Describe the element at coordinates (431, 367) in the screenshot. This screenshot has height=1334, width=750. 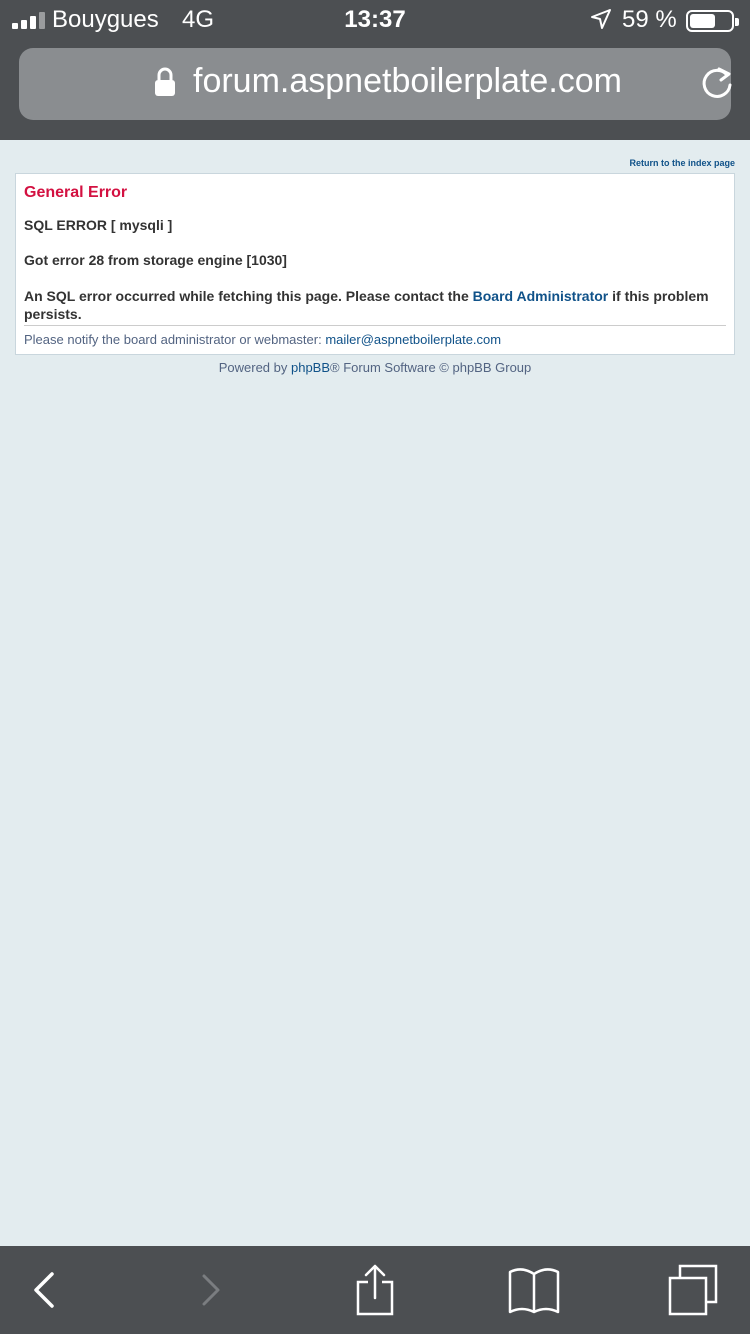
I see `powered-suffix: ® Forum Software © phpBB Group` at that location.